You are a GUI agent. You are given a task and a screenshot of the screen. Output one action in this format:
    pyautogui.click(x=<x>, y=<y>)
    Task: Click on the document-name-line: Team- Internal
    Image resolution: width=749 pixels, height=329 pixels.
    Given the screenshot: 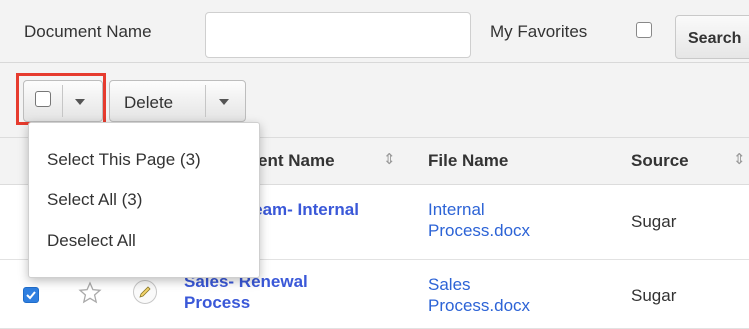 What is the action you would take?
    pyautogui.click(x=301, y=209)
    